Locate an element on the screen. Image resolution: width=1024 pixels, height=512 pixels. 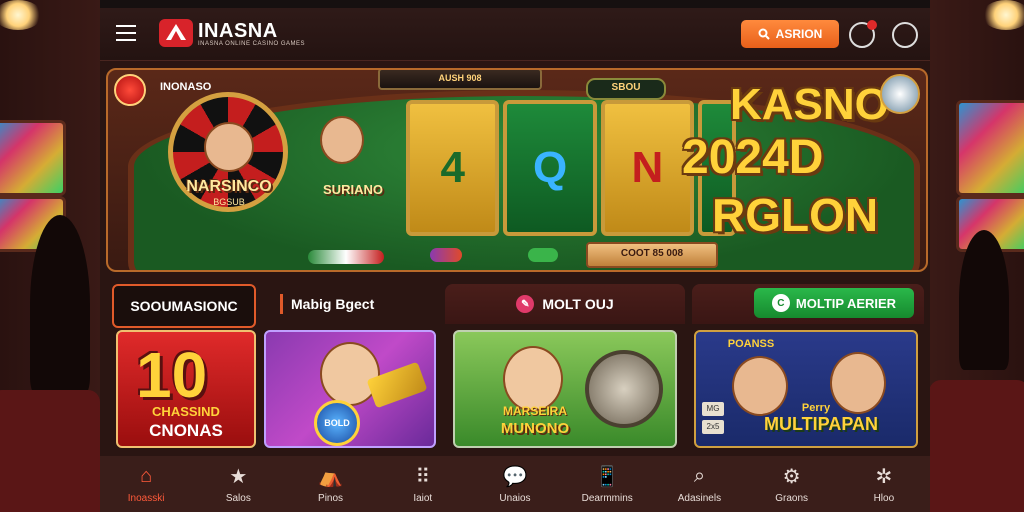
tent-icon: ⛺ is located at coordinates (330, 477).